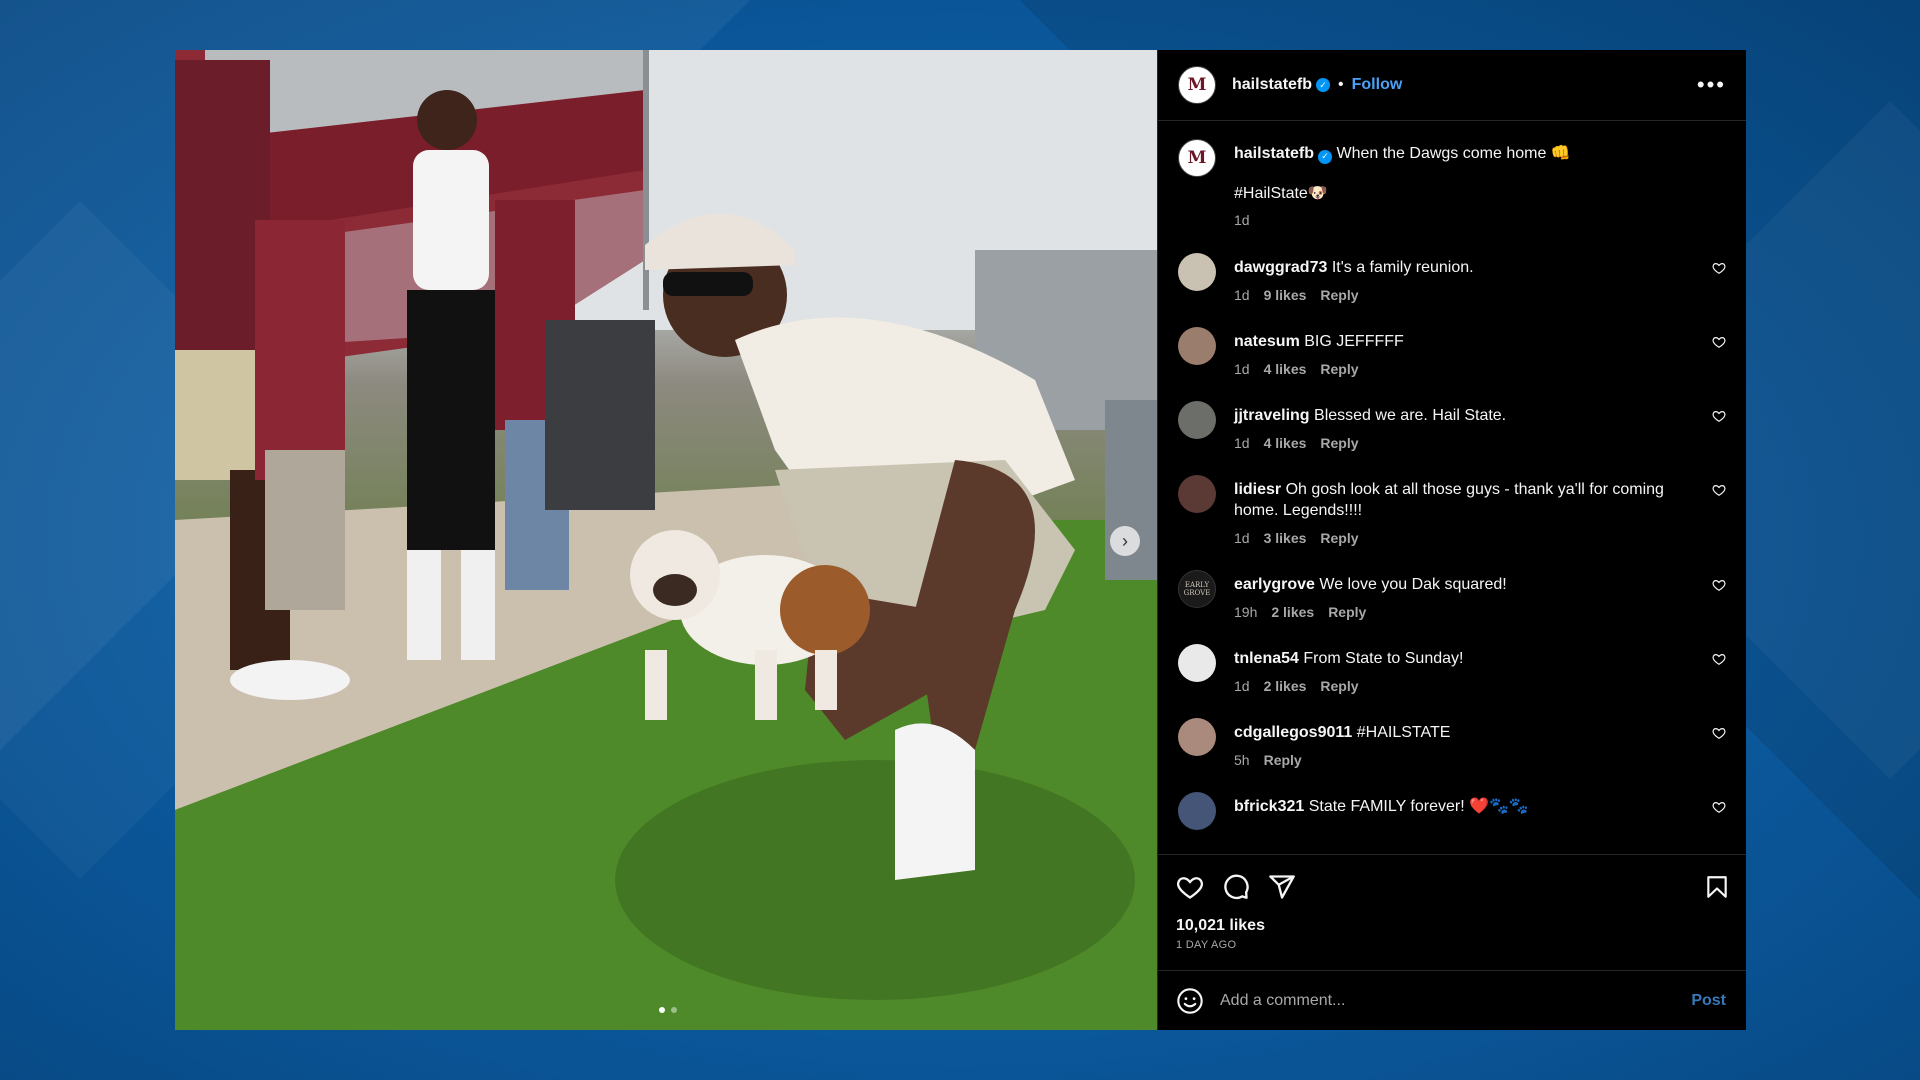  I want to click on comment-likes: 9 likes, so click(1285, 295).